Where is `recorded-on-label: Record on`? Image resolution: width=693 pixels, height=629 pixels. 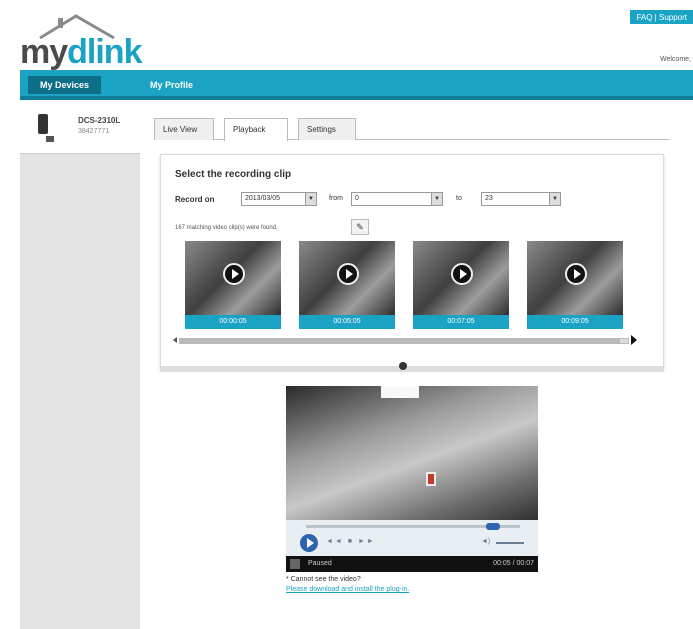
recorded-on-label: Record on is located at coordinates (195, 199).